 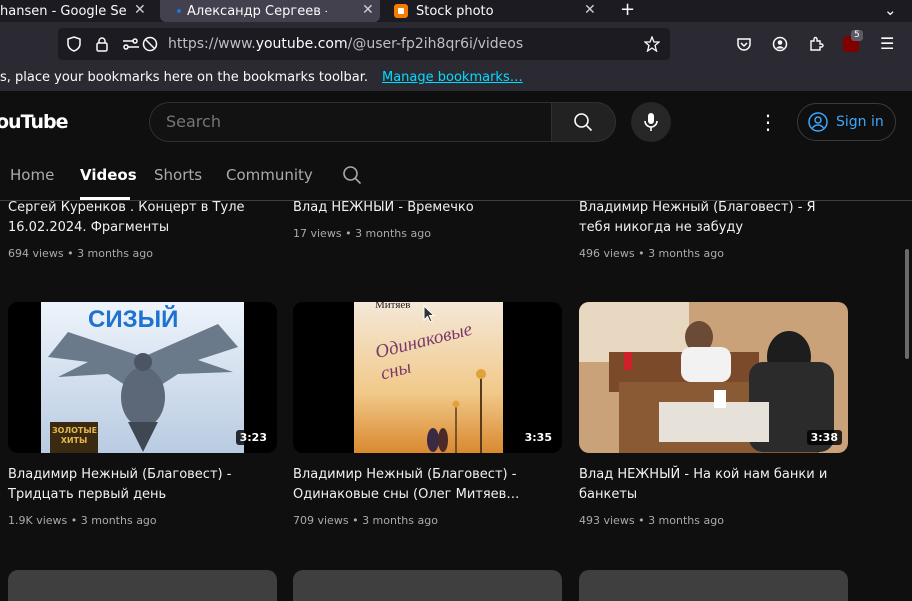 What do you see at coordinates (780, 44) in the screenshot?
I see `account-icon` at bounding box center [780, 44].